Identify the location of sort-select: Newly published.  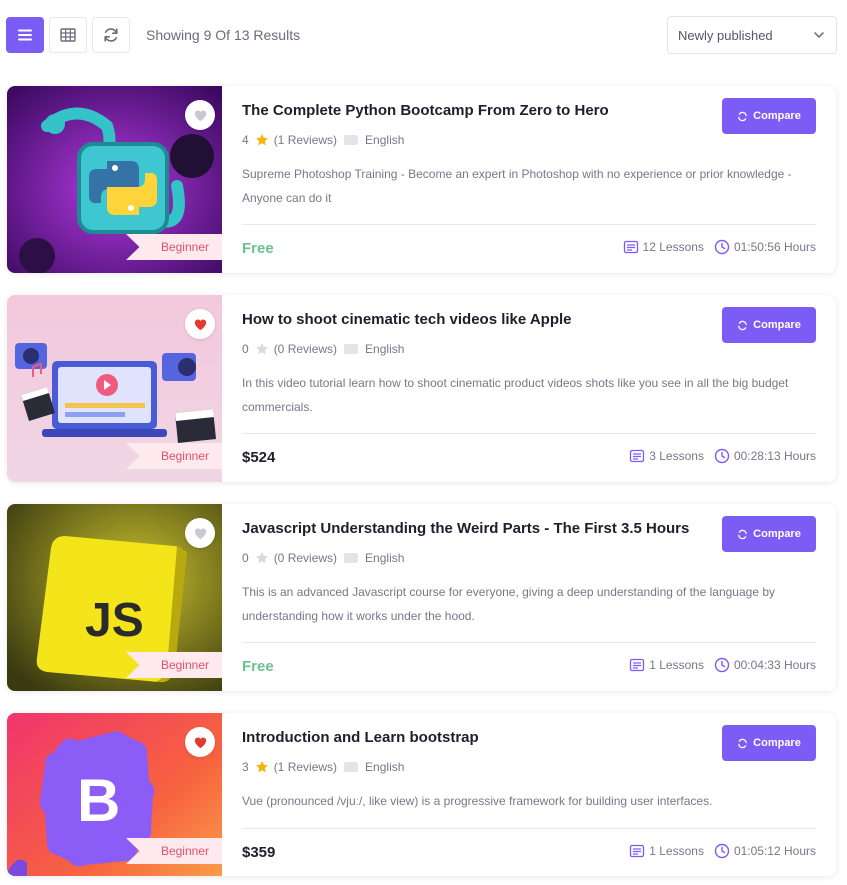
(752, 35).